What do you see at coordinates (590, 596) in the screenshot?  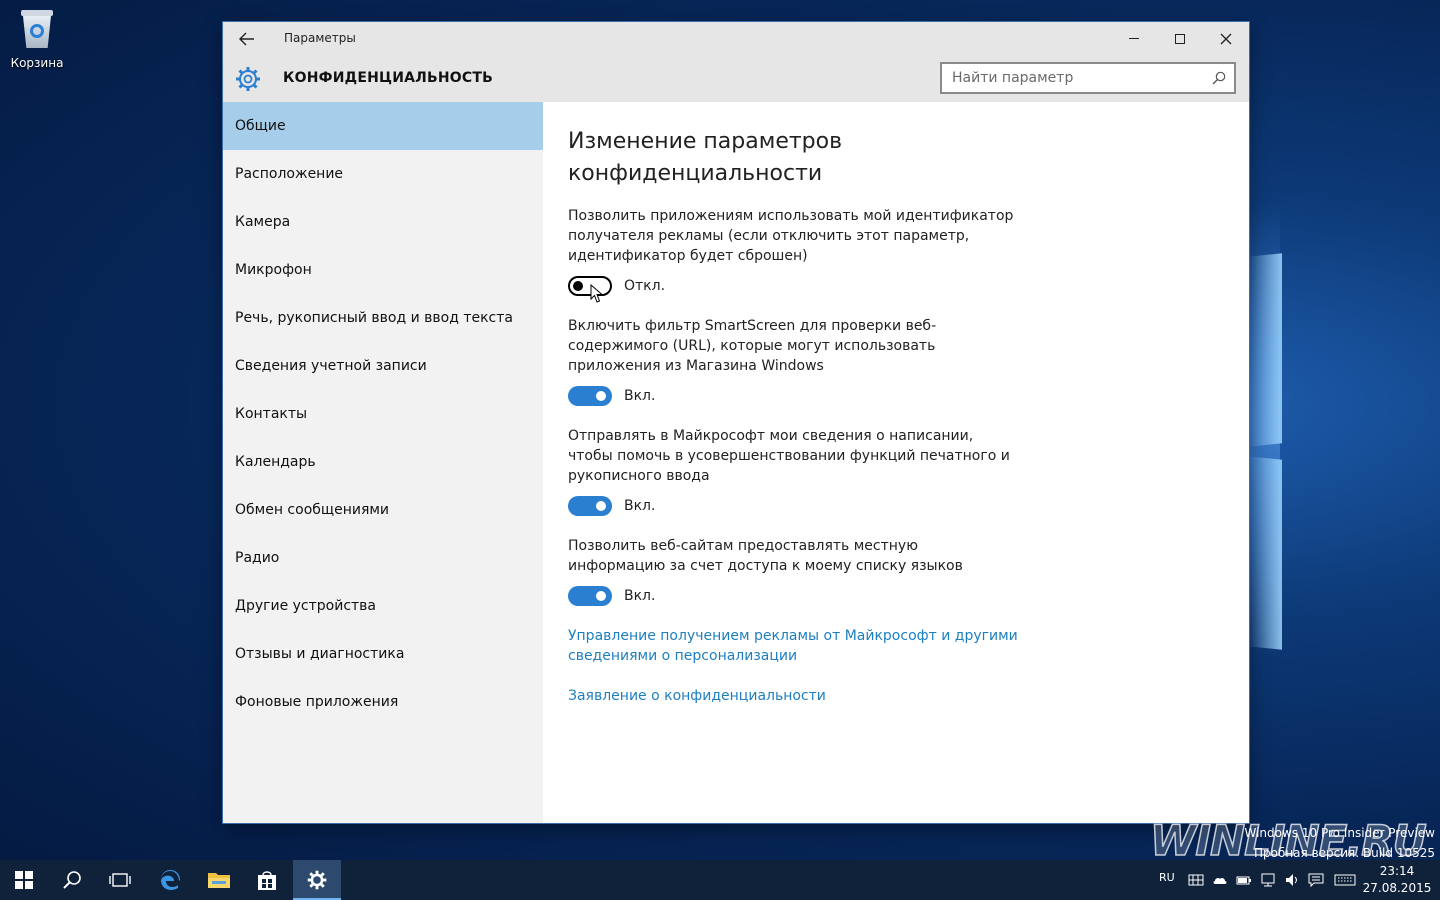 I see `language-list-toggle` at bounding box center [590, 596].